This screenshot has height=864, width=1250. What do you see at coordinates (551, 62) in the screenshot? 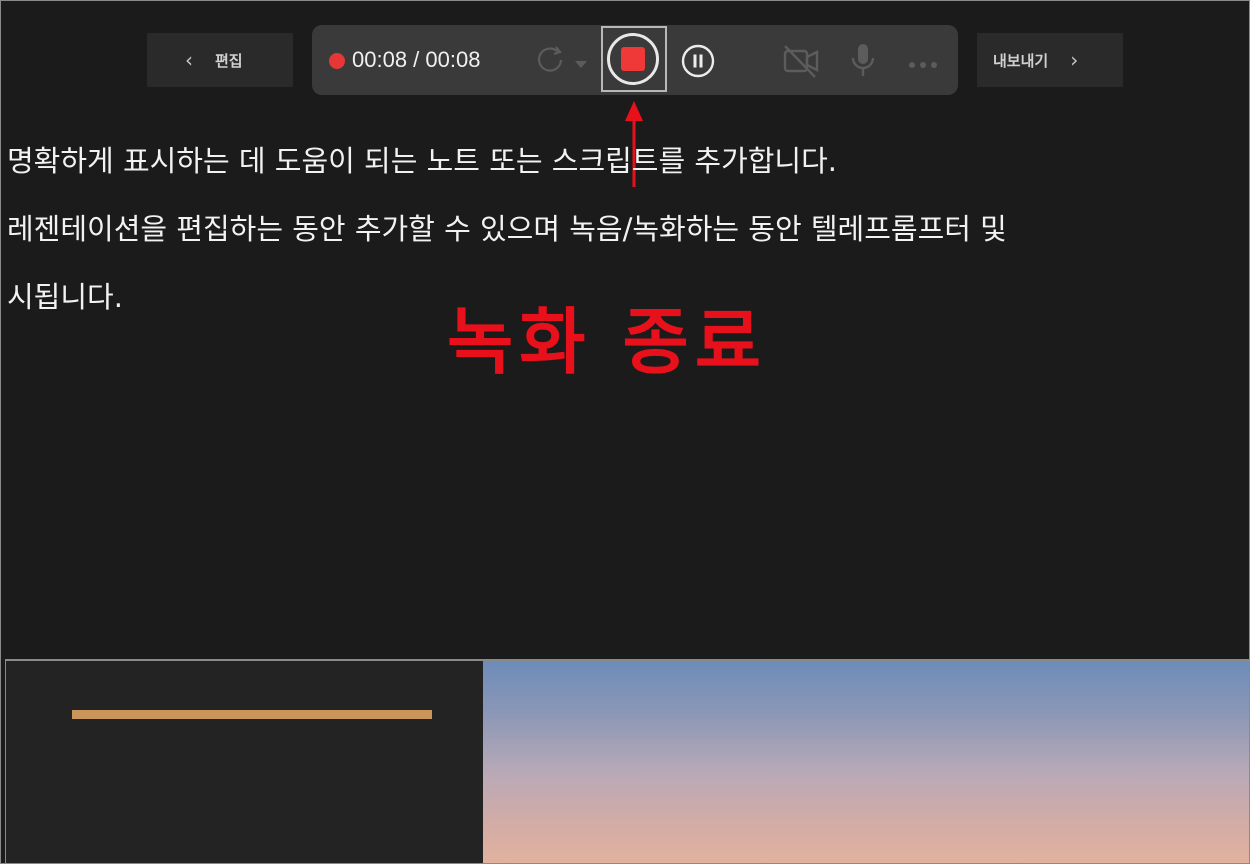
I see `retake-icon` at bounding box center [551, 62].